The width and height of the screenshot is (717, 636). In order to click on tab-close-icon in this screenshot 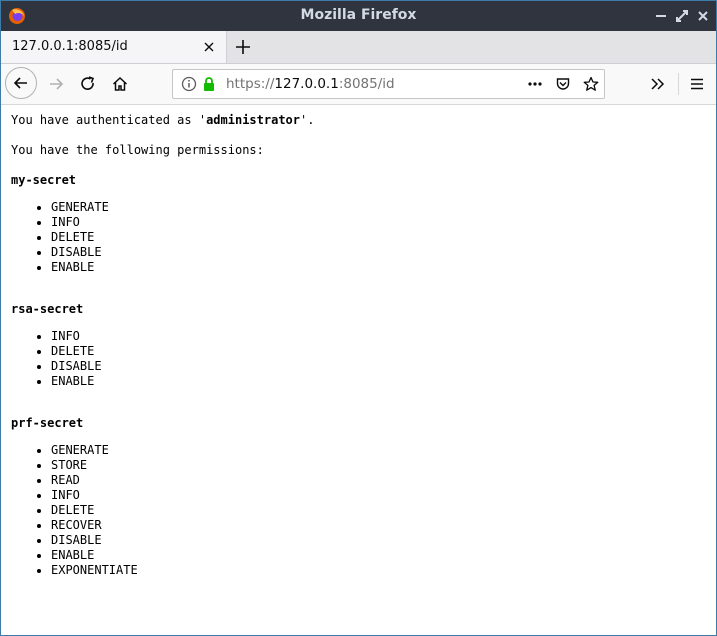, I will do `click(209, 47)`.